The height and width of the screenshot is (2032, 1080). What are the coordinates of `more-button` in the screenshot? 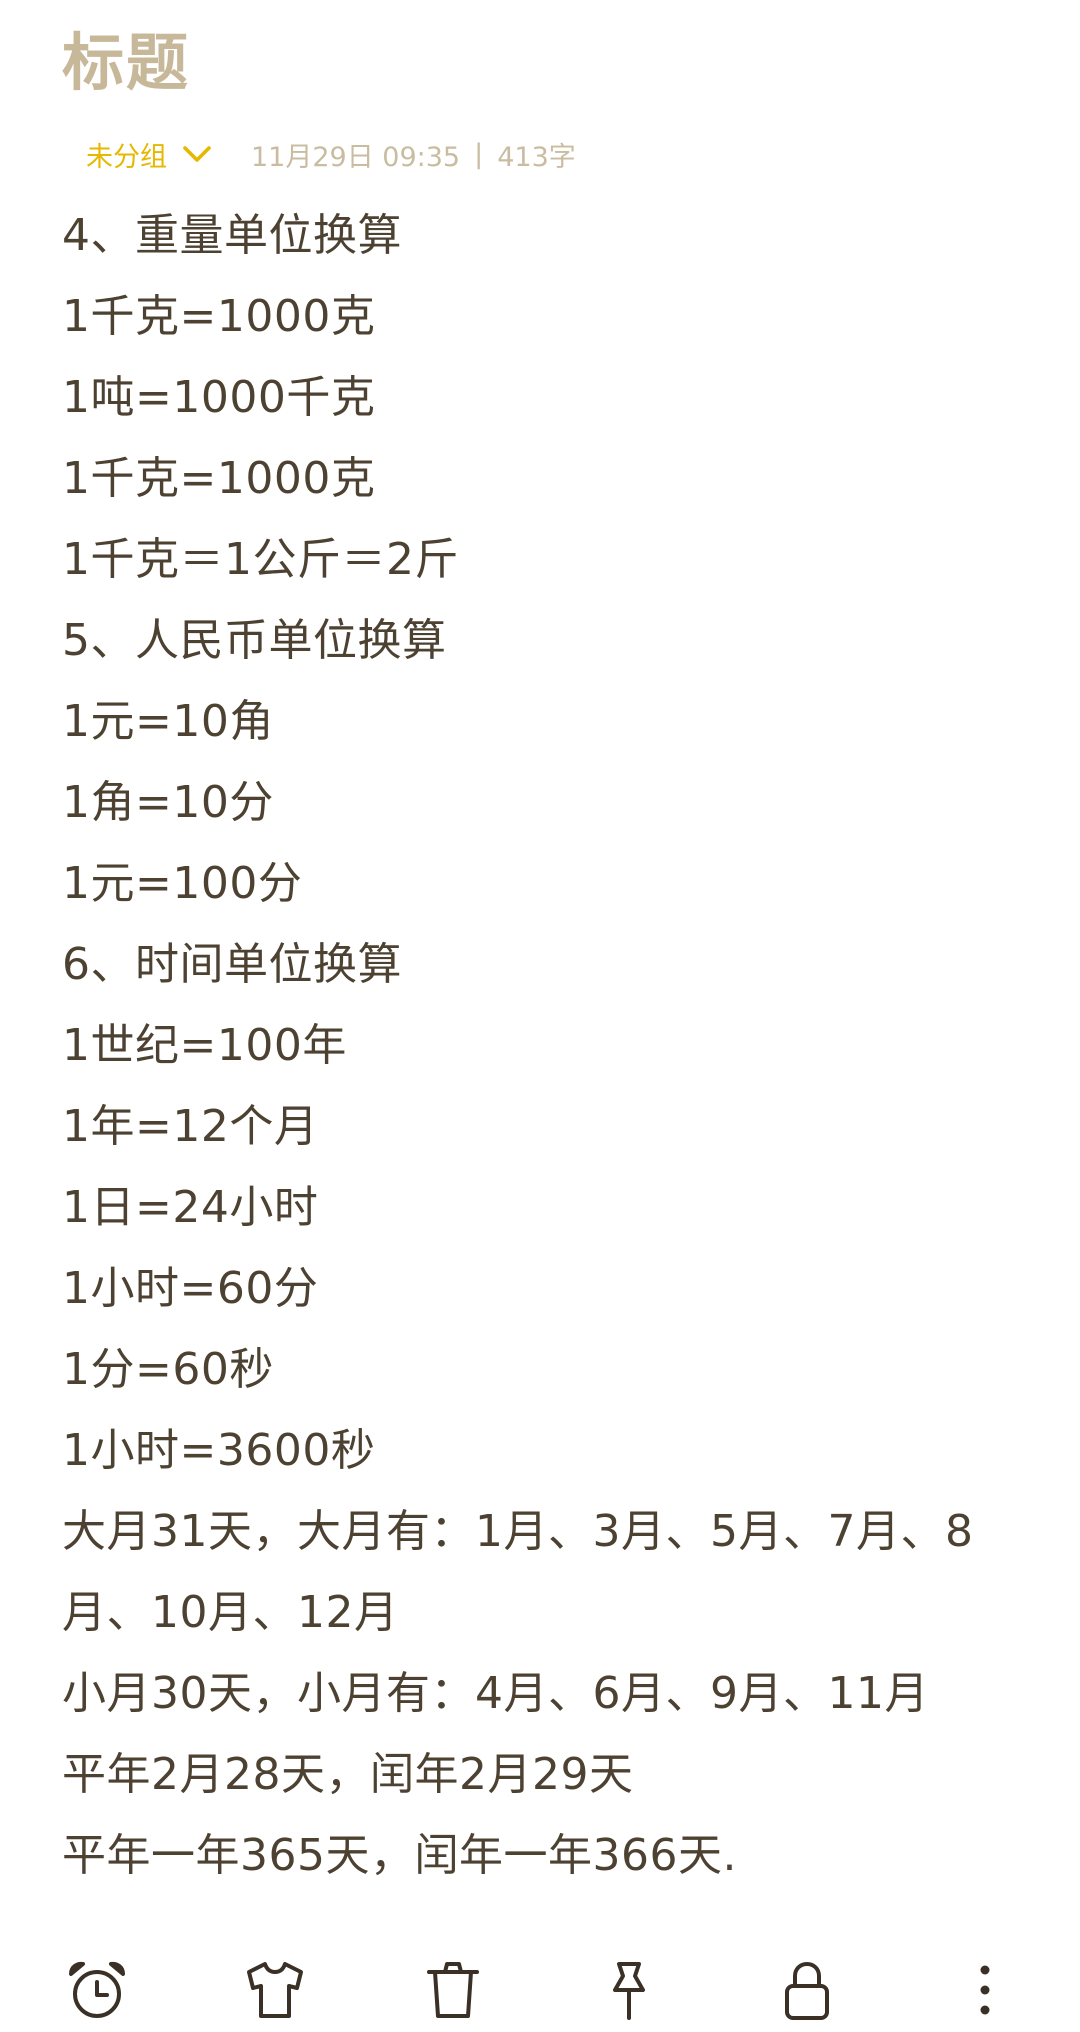 It's located at (985, 1990).